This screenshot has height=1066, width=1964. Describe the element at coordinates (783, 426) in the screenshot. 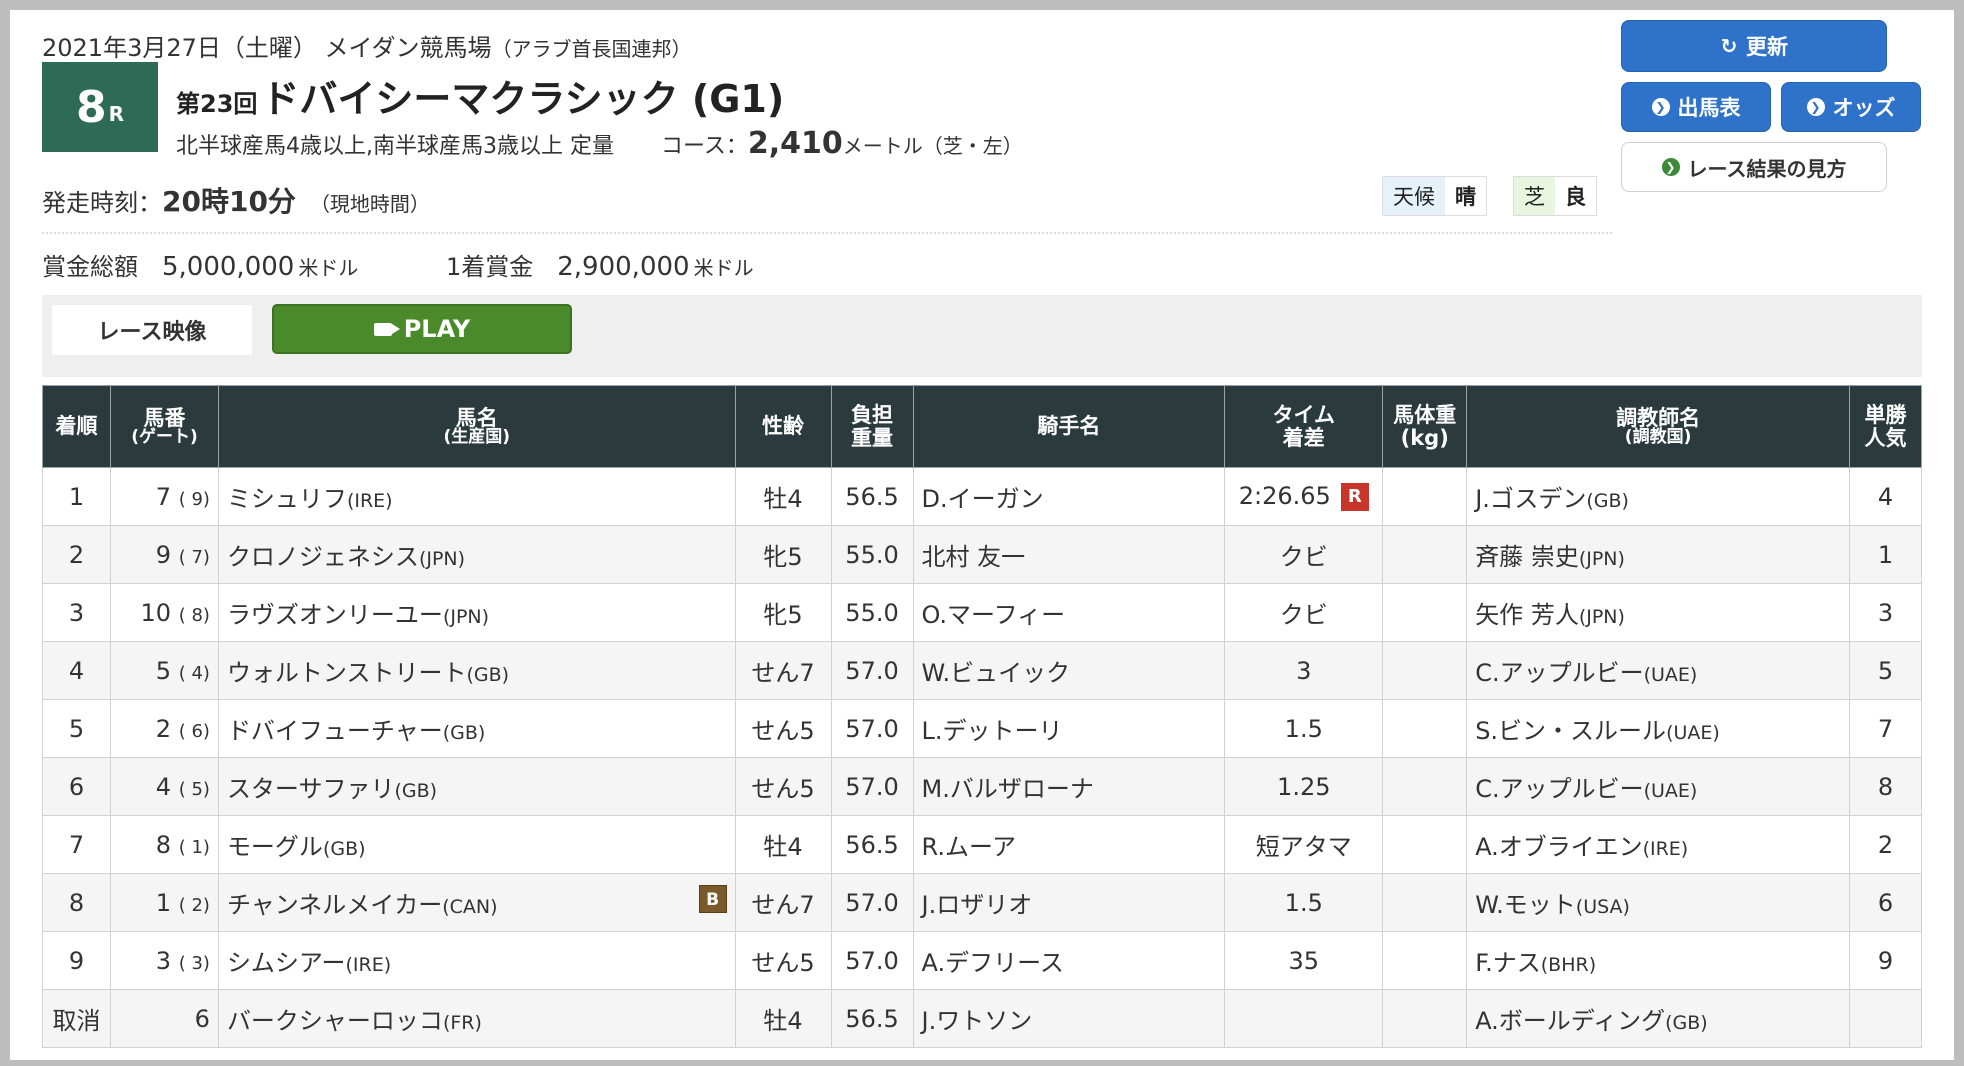

I see `col-sex-age: 性齢` at that location.